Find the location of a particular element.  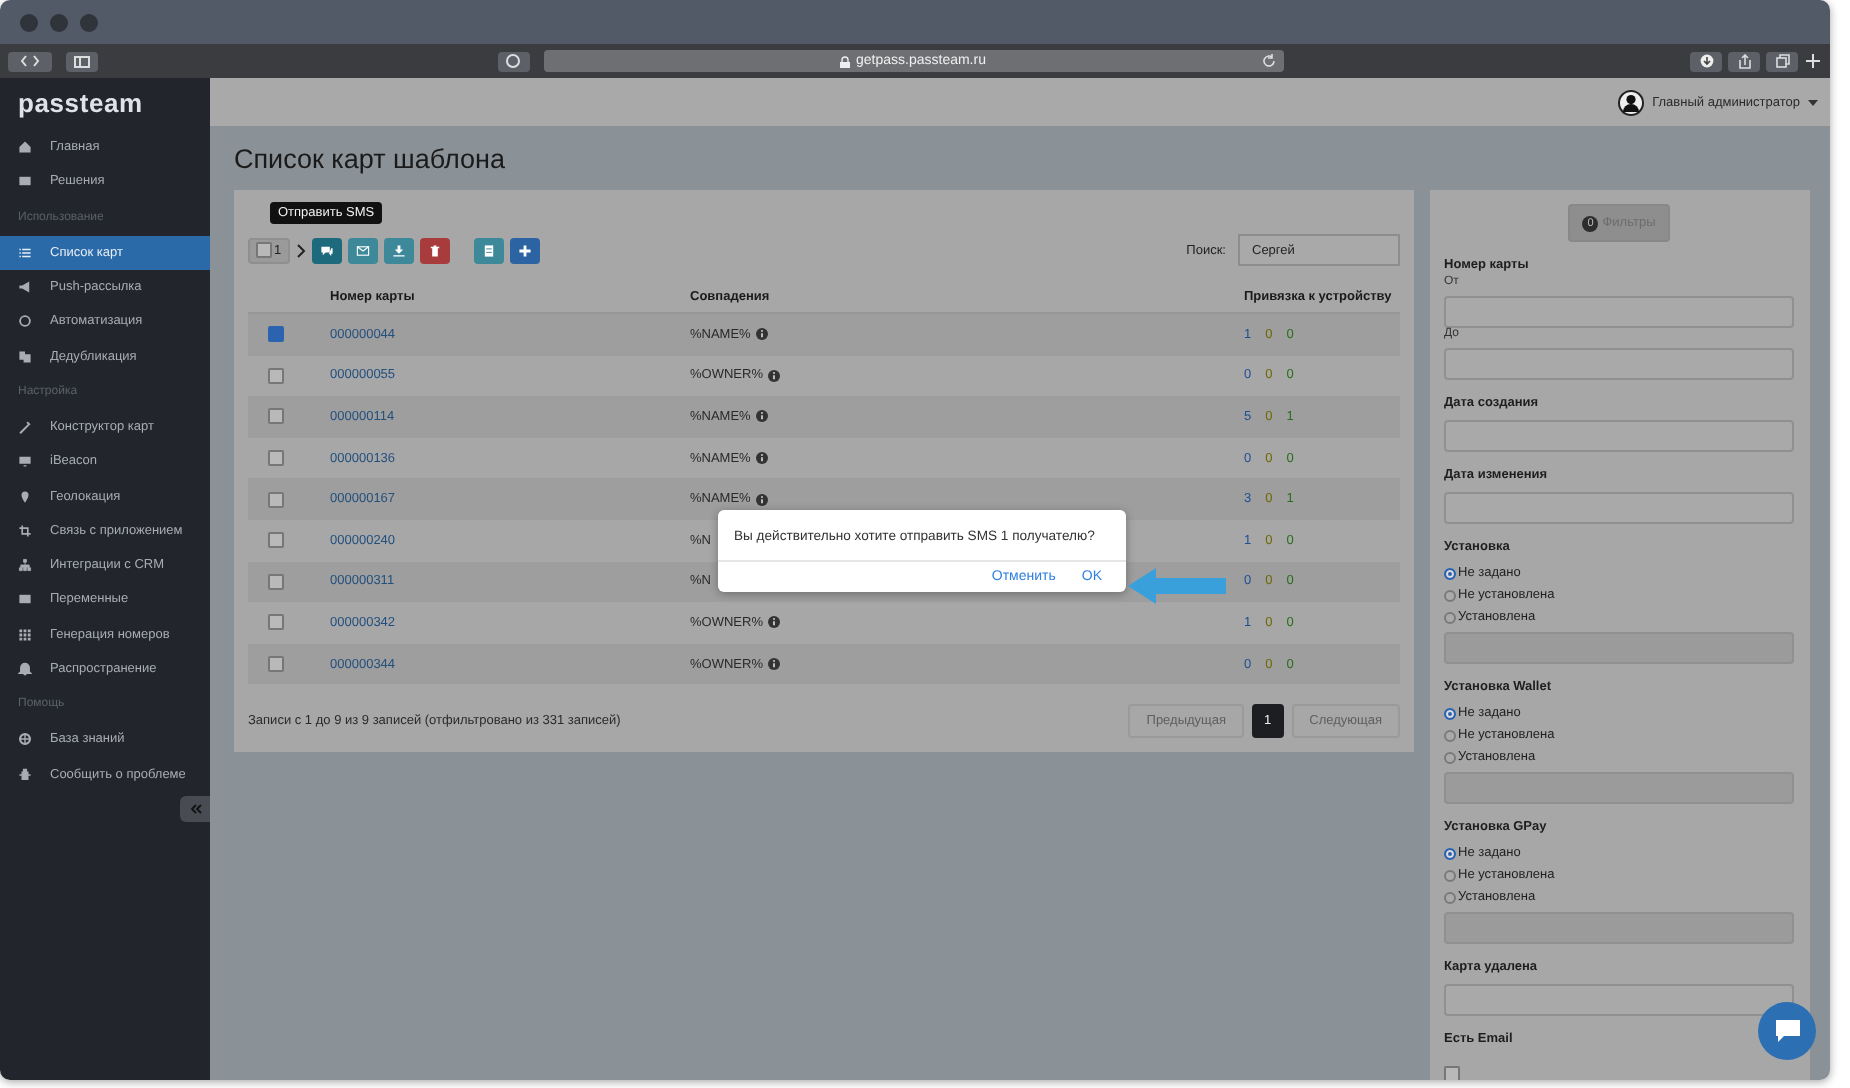

arrow-drawing is located at coordinates (1177, 586).